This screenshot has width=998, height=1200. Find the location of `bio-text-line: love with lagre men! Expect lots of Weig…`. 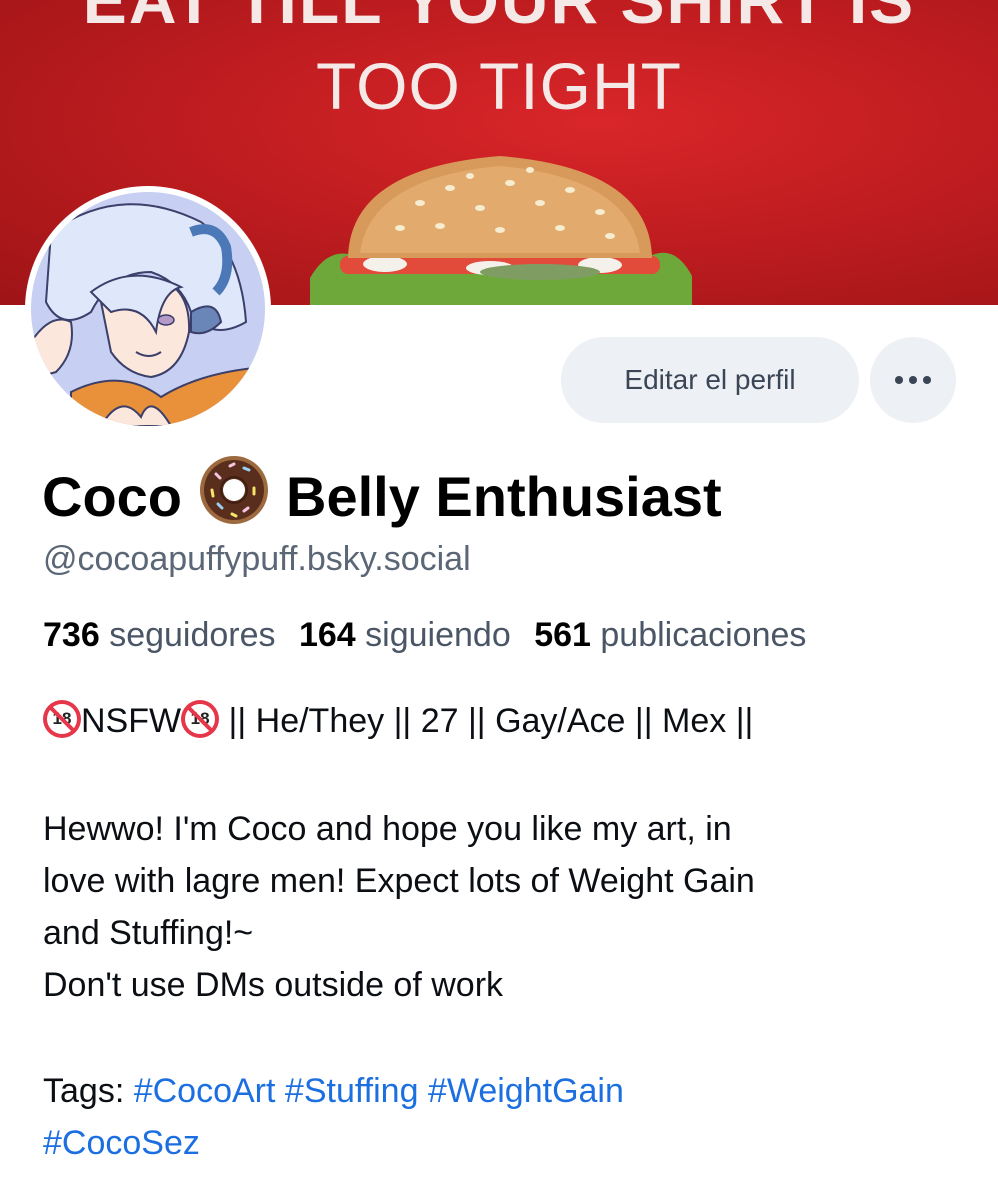

bio-text-line: love with lagre men! Expect lots of Weig… is located at coordinates (399, 881).